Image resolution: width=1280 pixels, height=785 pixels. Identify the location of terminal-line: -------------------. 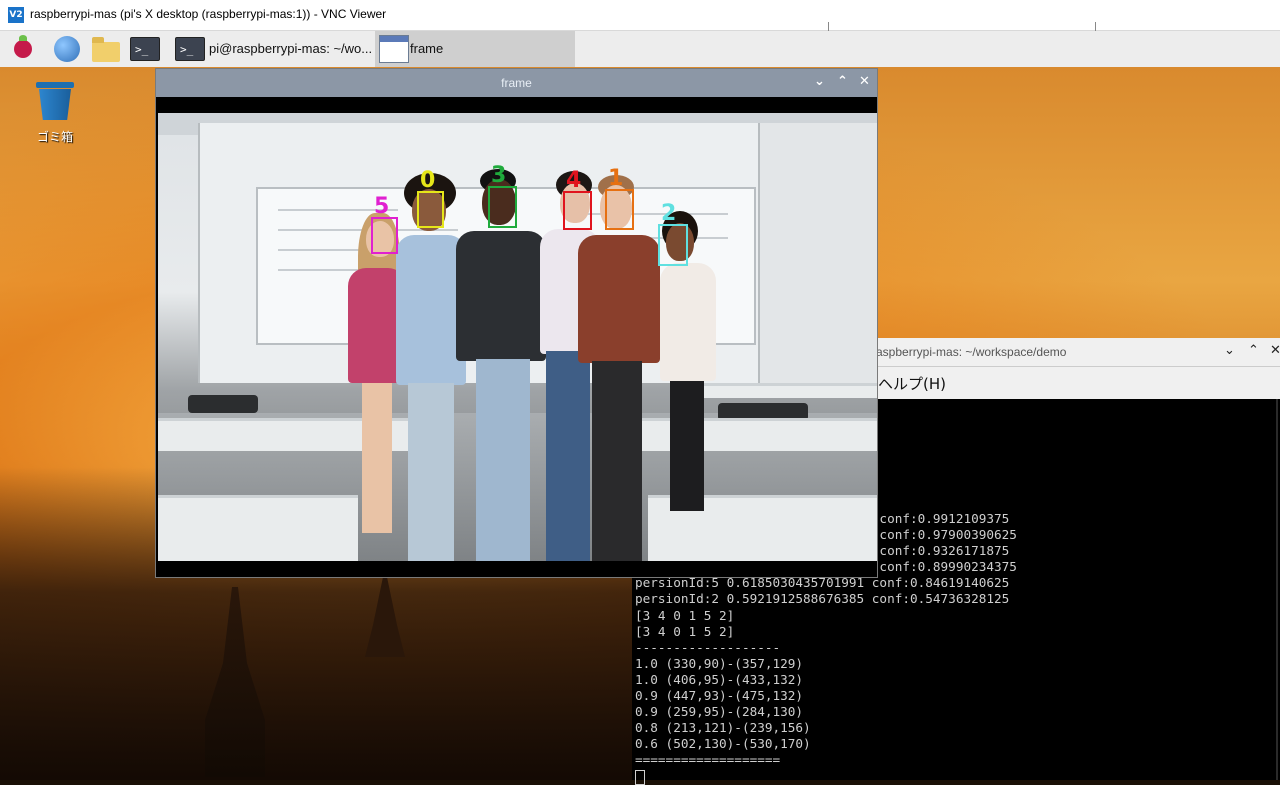
(708, 647).